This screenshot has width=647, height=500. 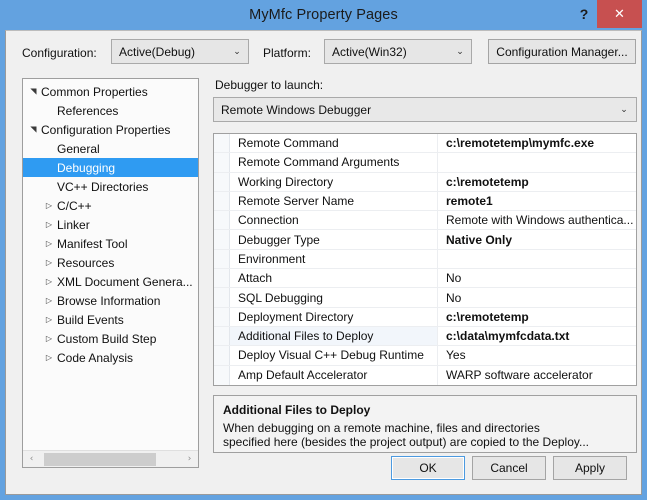 What do you see at coordinates (110, 300) in the screenshot?
I see `tree-item-browse-information: ▷ Browse Information` at bounding box center [110, 300].